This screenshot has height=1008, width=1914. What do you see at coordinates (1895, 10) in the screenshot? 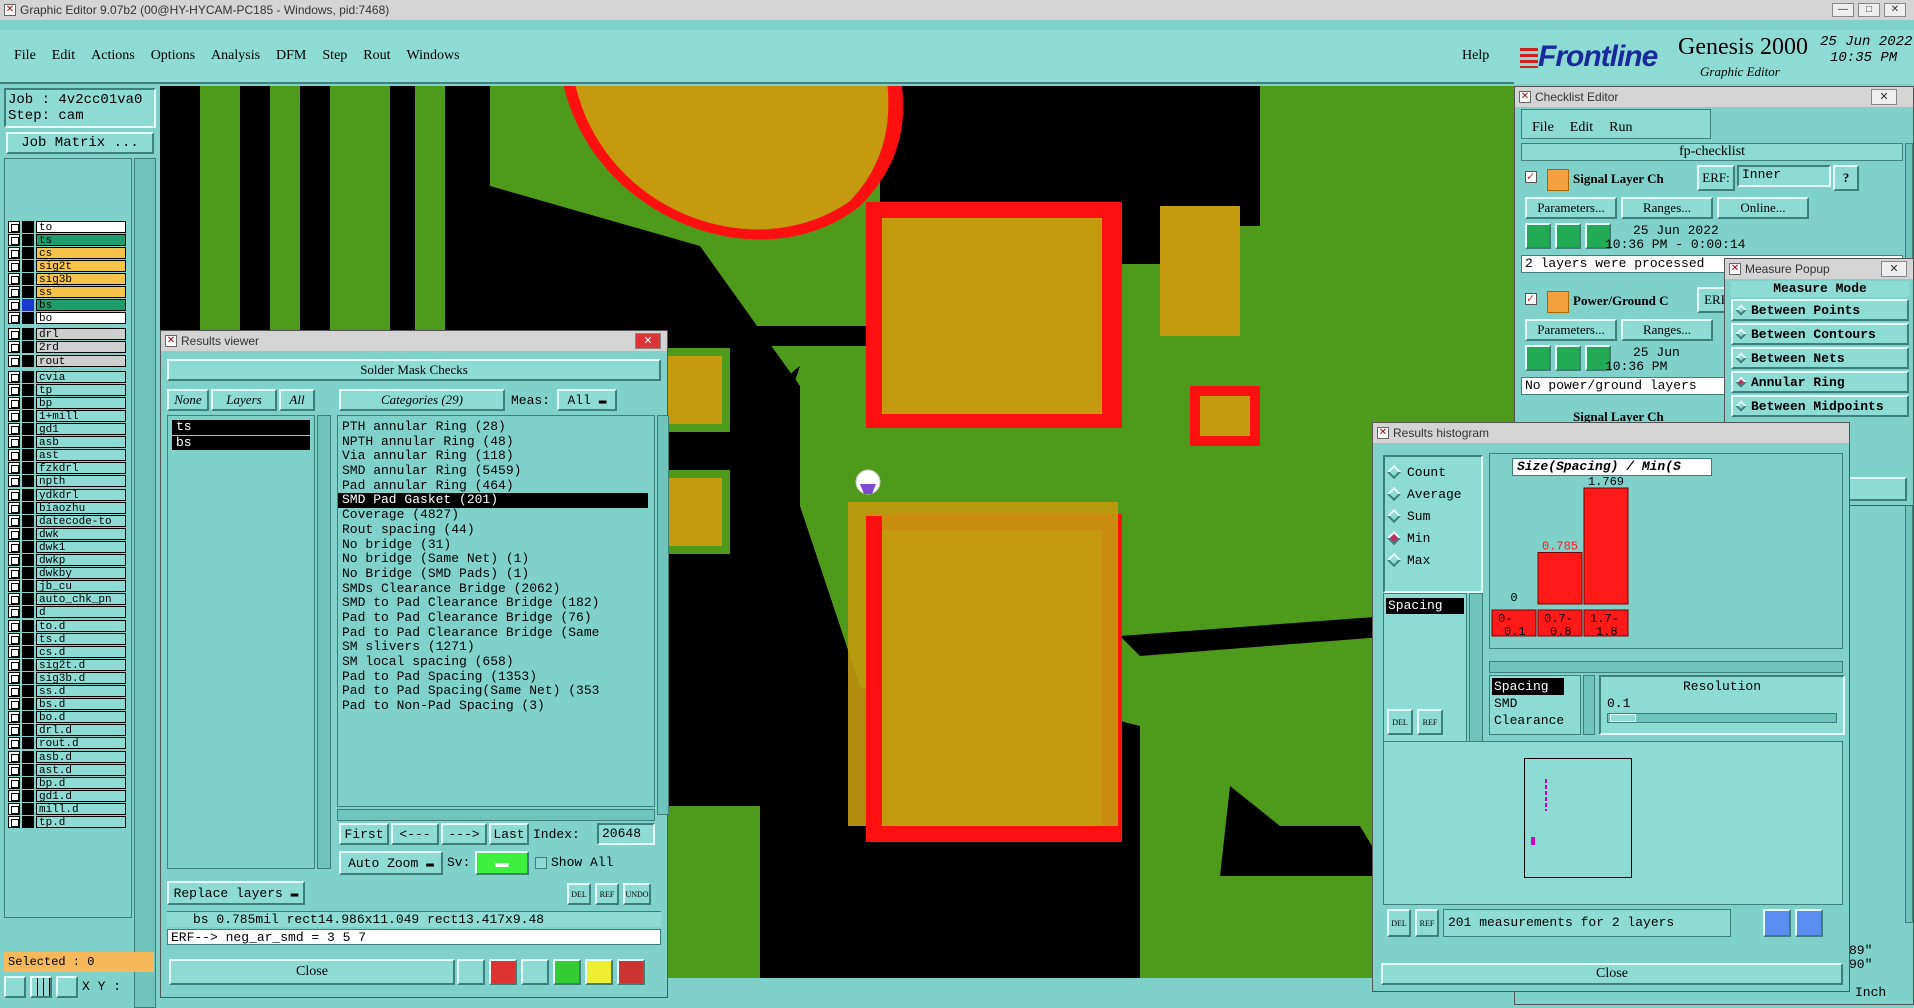
I see `close-button: ✕` at bounding box center [1895, 10].